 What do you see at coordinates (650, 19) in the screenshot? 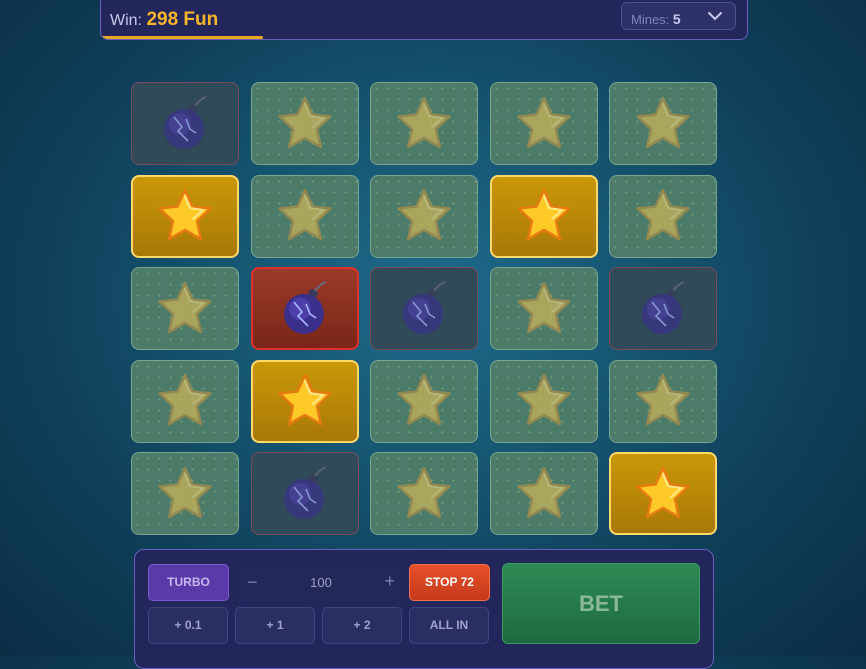
I see `mines-label: Mines:` at bounding box center [650, 19].